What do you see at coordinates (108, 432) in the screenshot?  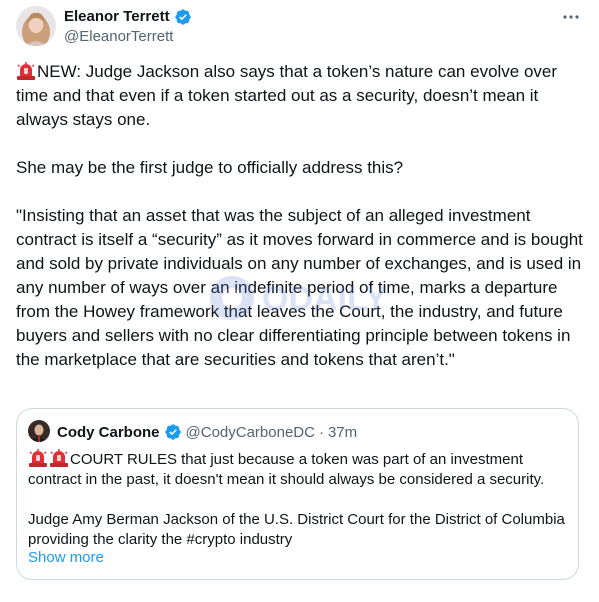 I see `quoted-display-name: Cody Carbone` at bounding box center [108, 432].